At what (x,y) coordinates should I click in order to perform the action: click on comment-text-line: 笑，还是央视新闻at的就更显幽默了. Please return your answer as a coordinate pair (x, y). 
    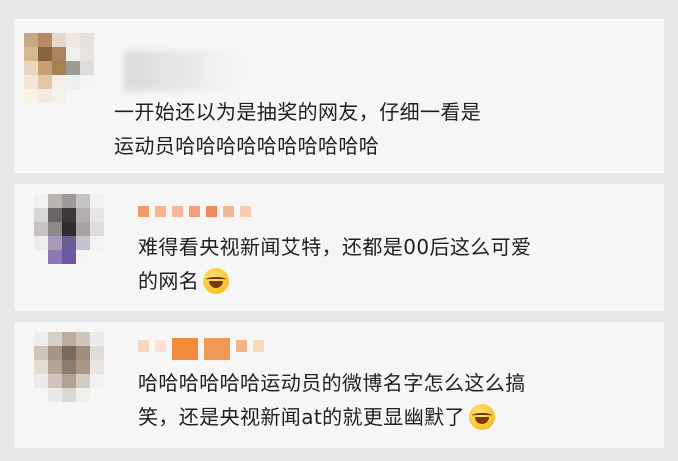
    Looking at the image, I should click on (332, 417).